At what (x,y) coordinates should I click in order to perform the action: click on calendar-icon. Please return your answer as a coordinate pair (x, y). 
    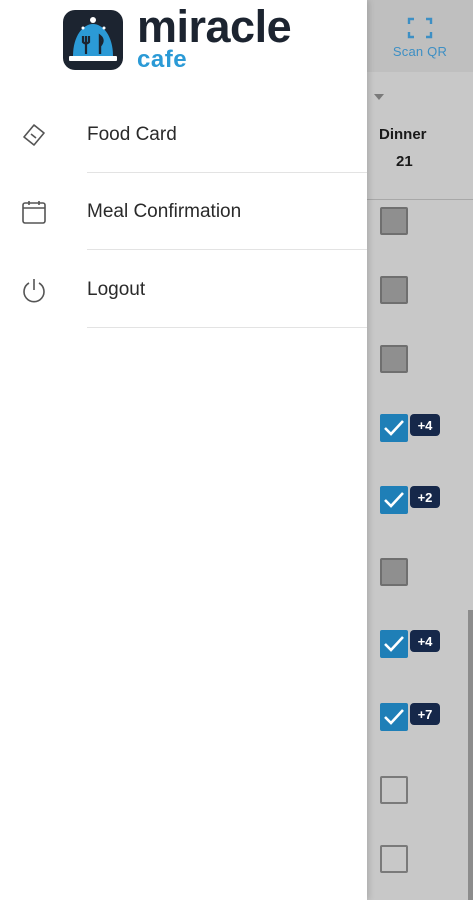
    Looking at the image, I should click on (34, 212).